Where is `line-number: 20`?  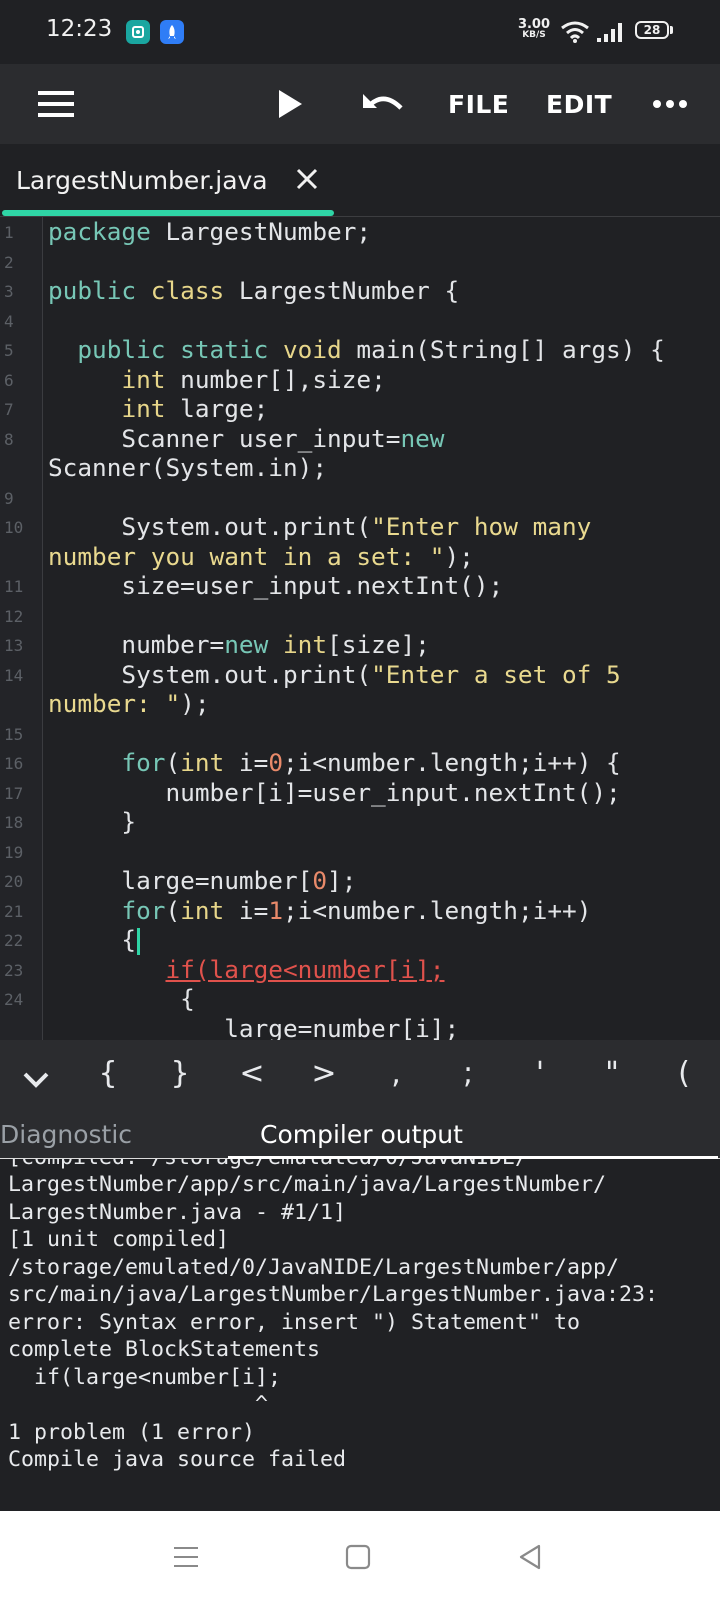 line-number: 20 is located at coordinates (14, 881).